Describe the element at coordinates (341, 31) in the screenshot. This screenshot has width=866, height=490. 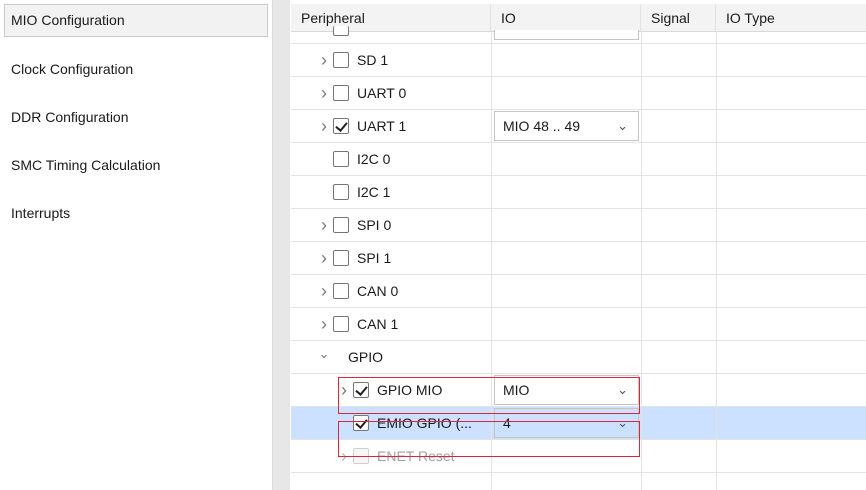
I see `checkbox` at that location.